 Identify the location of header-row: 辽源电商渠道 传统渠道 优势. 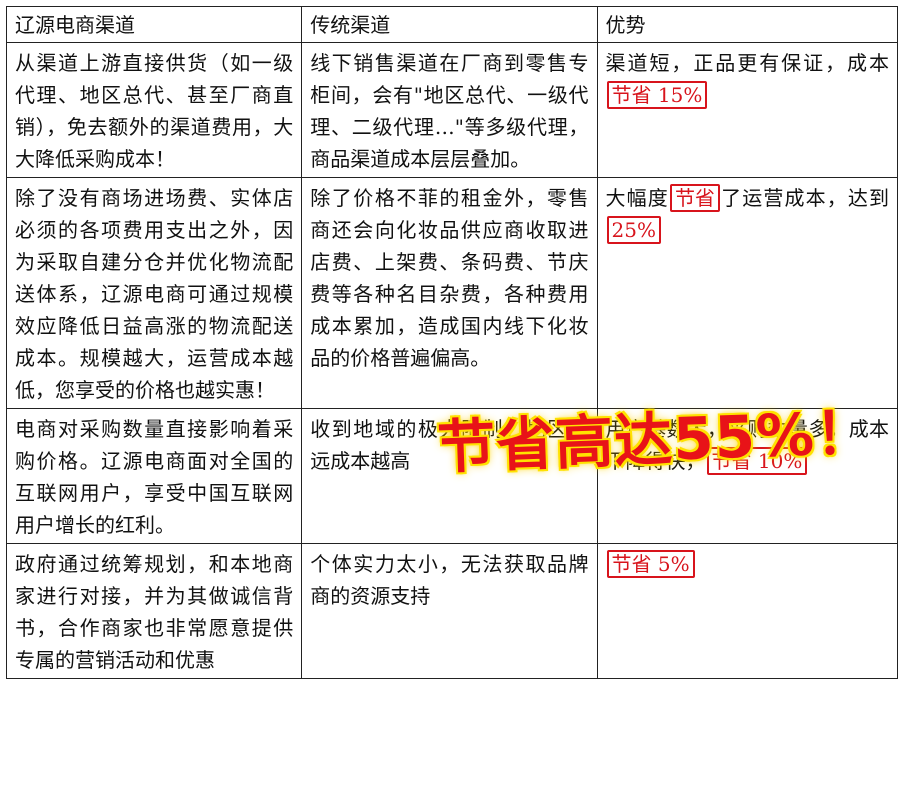
(452, 24).